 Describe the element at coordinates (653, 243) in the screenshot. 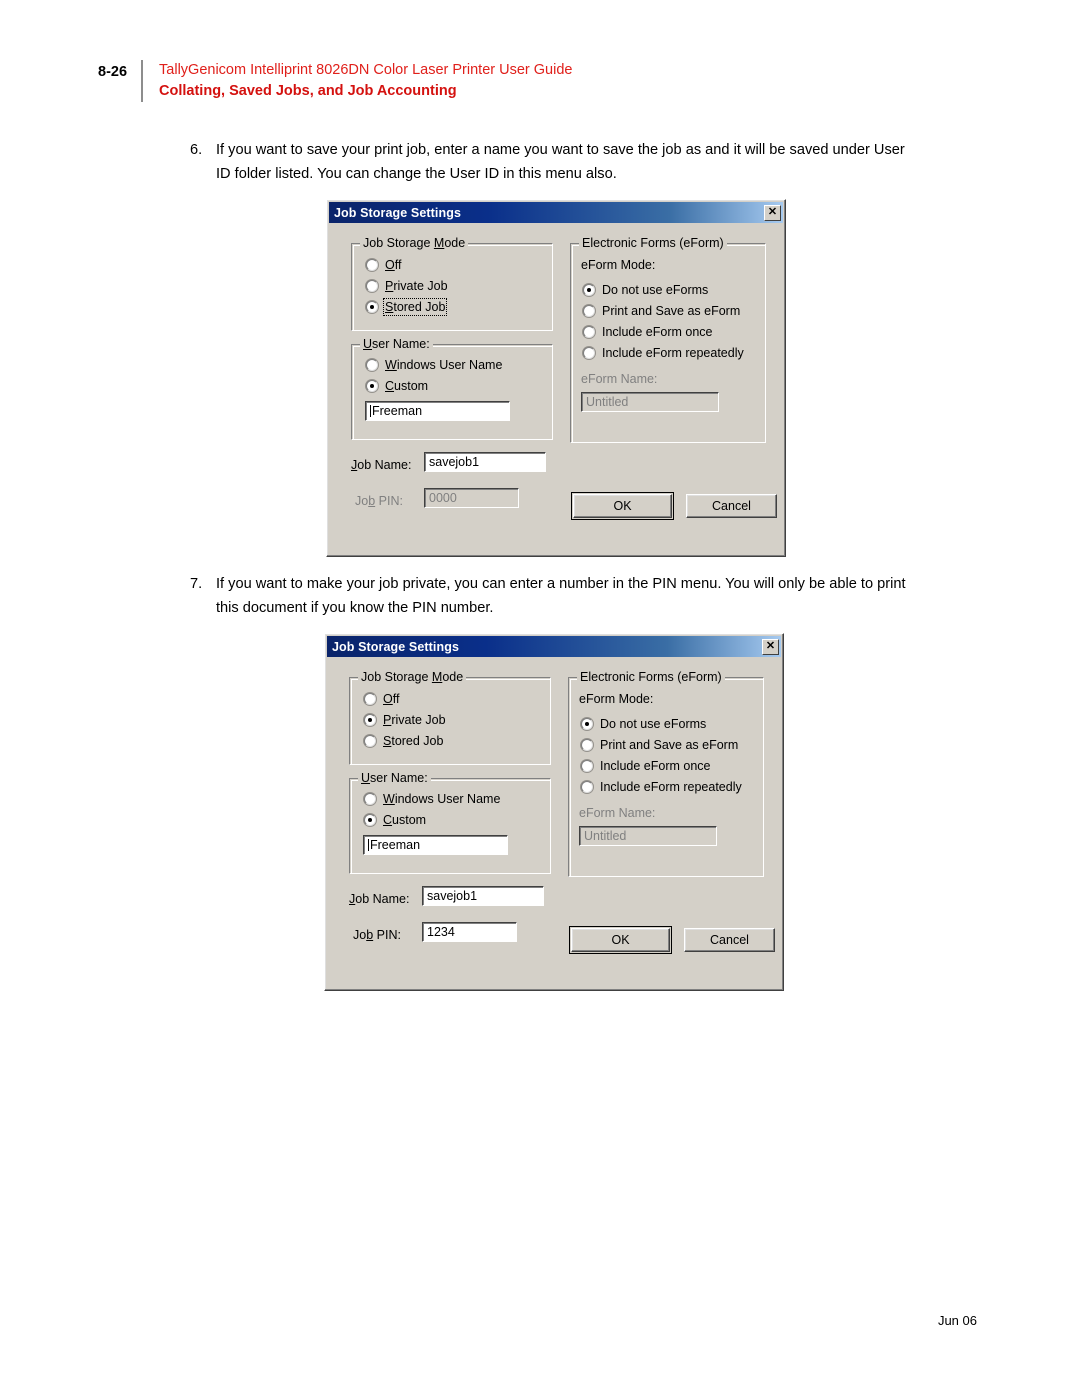

I see `electronic-forms-legend: Electronic Forms (eForm)` at that location.